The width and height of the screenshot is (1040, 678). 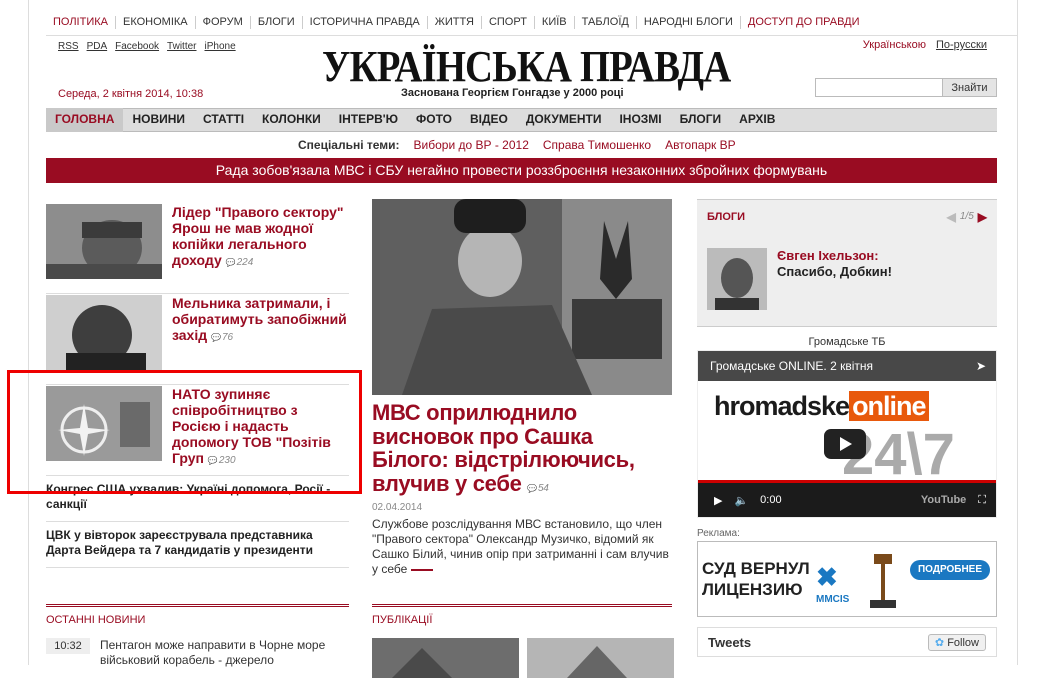 What do you see at coordinates (68, 646) in the screenshot?
I see `news-time: 10:32` at bounding box center [68, 646].